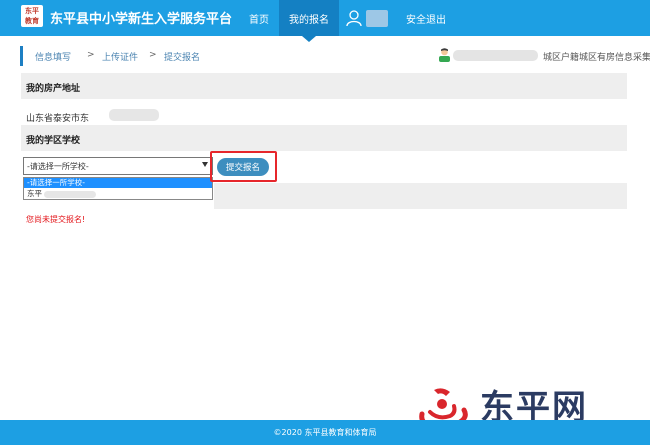  What do you see at coordinates (335, 56) in the screenshot?
I see `breadcrumb: 信息填写 > 上传证件 > 提交报名 城区户籍城区有房信息采集` at bounding box center [335, 56].